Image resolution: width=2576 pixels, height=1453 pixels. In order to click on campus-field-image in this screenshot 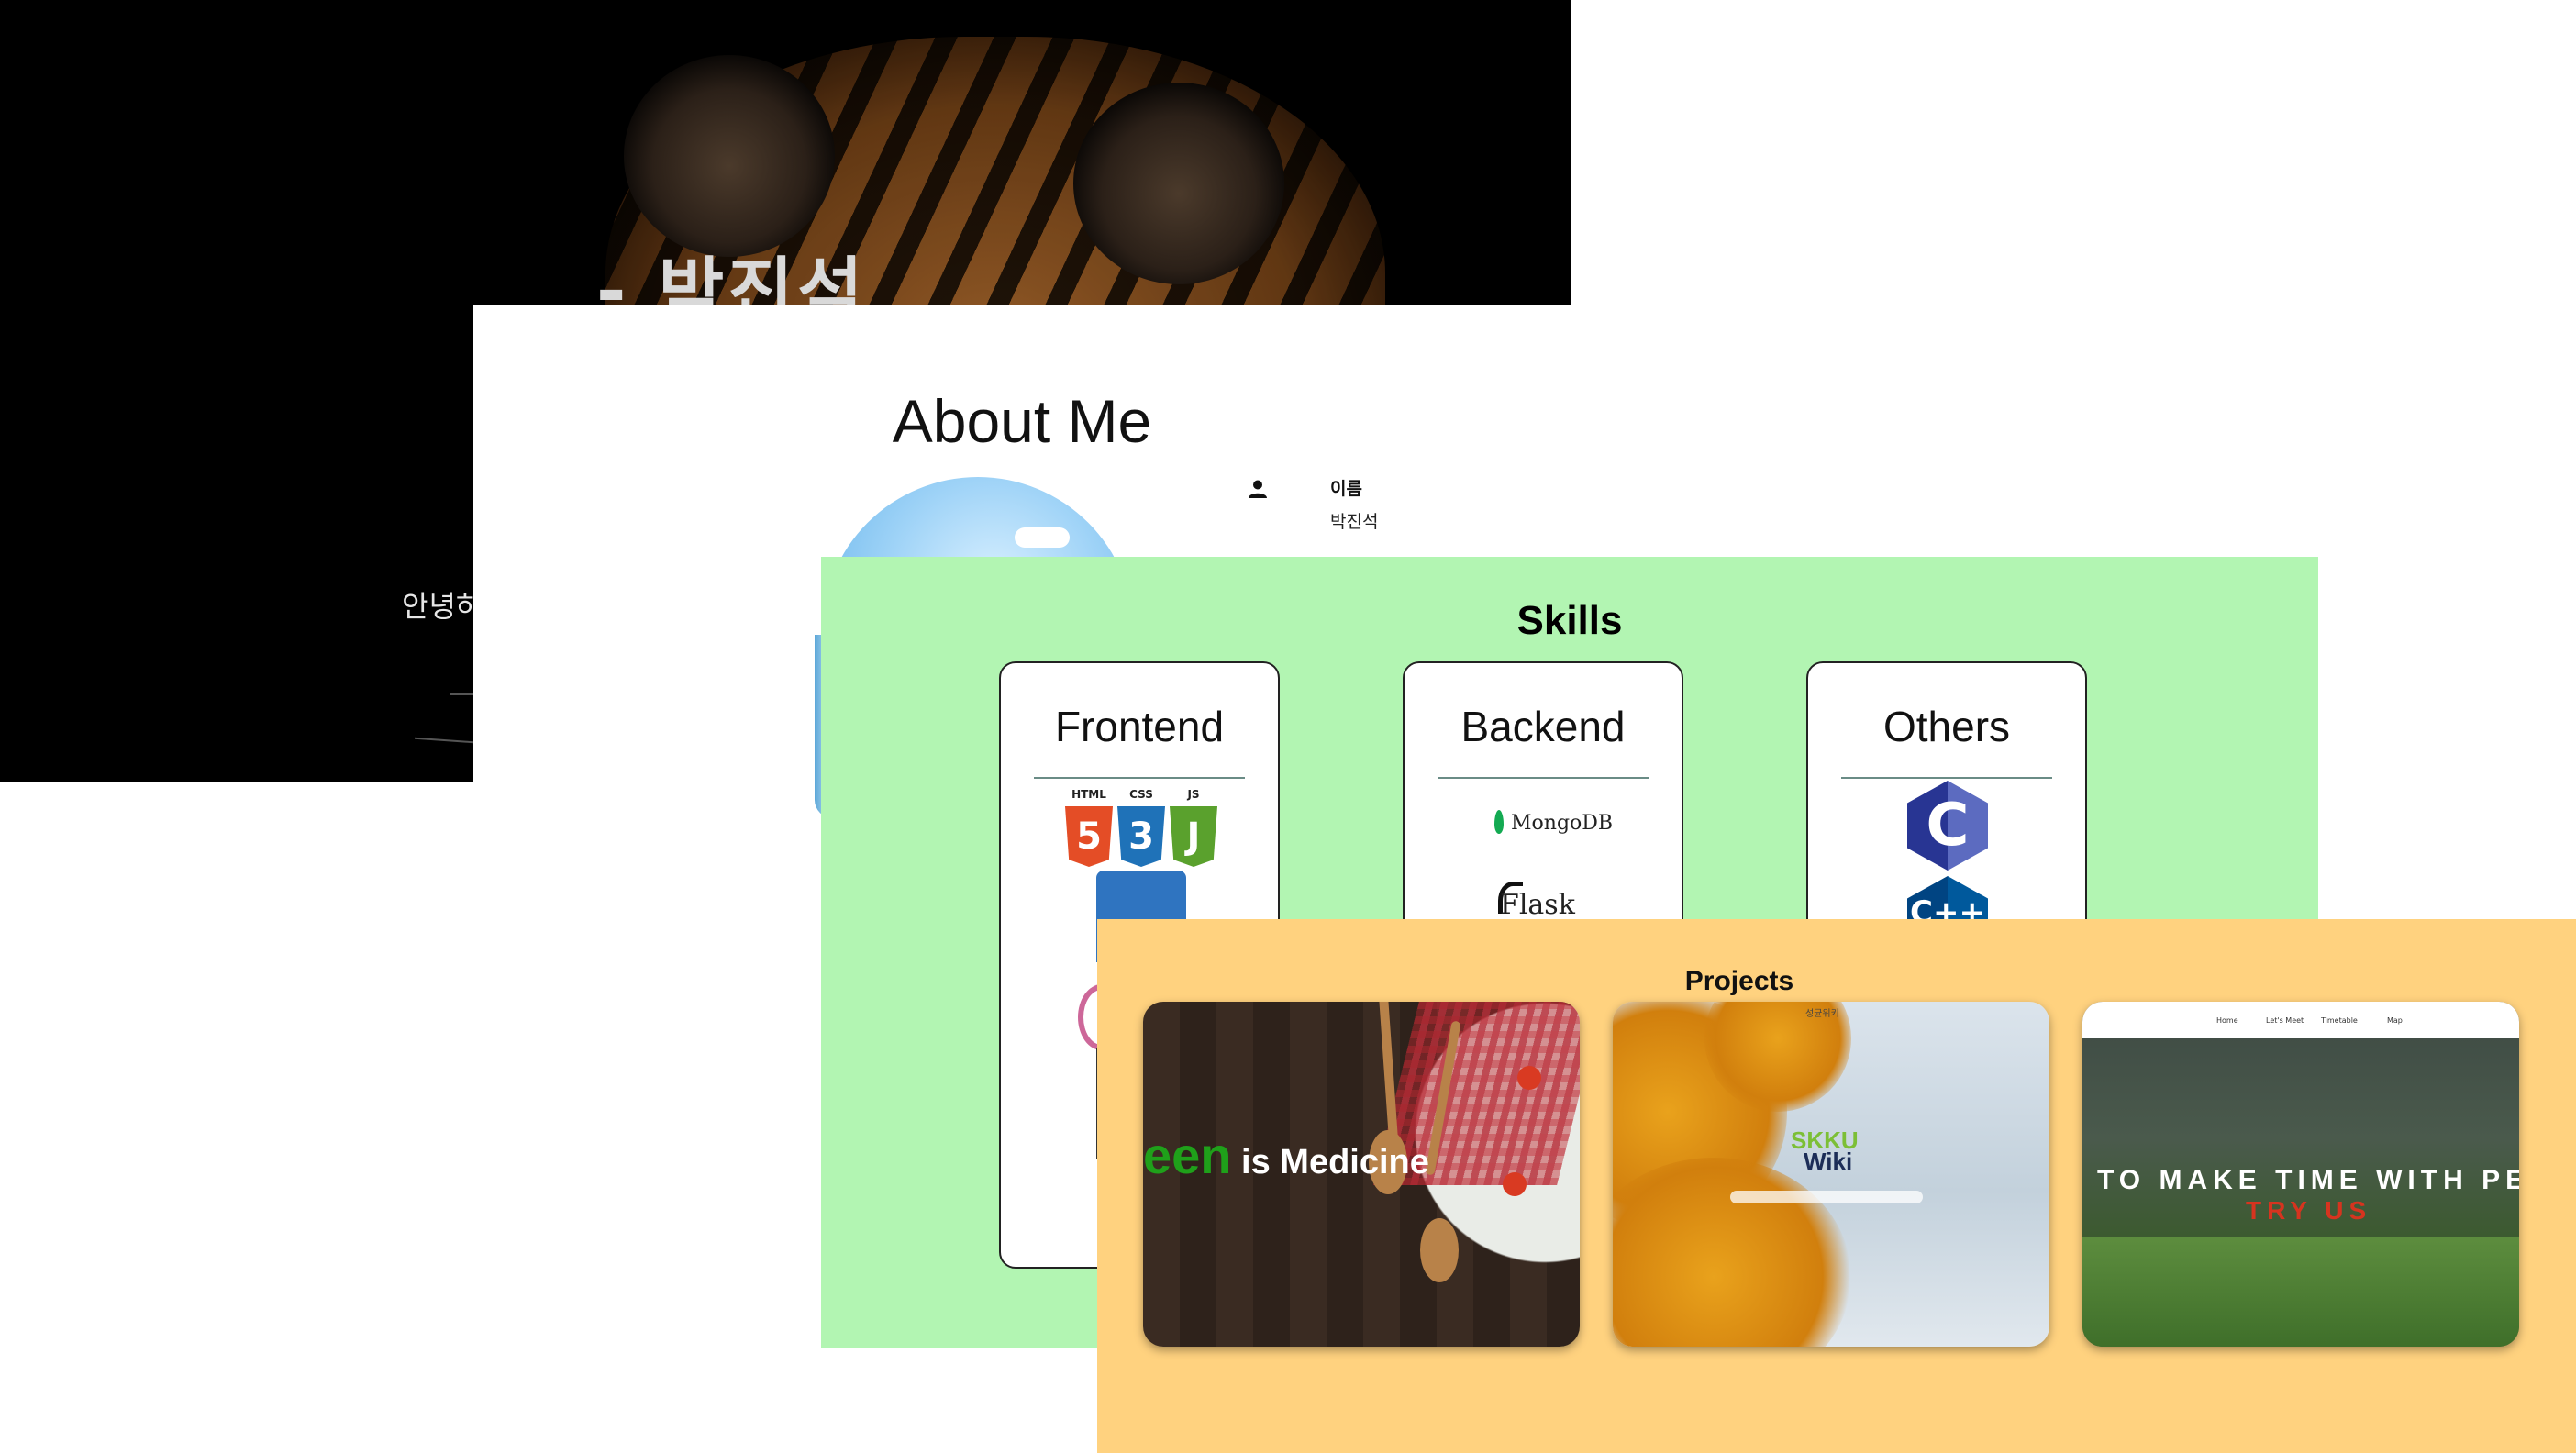, I will do `click(2300, 1292)`.